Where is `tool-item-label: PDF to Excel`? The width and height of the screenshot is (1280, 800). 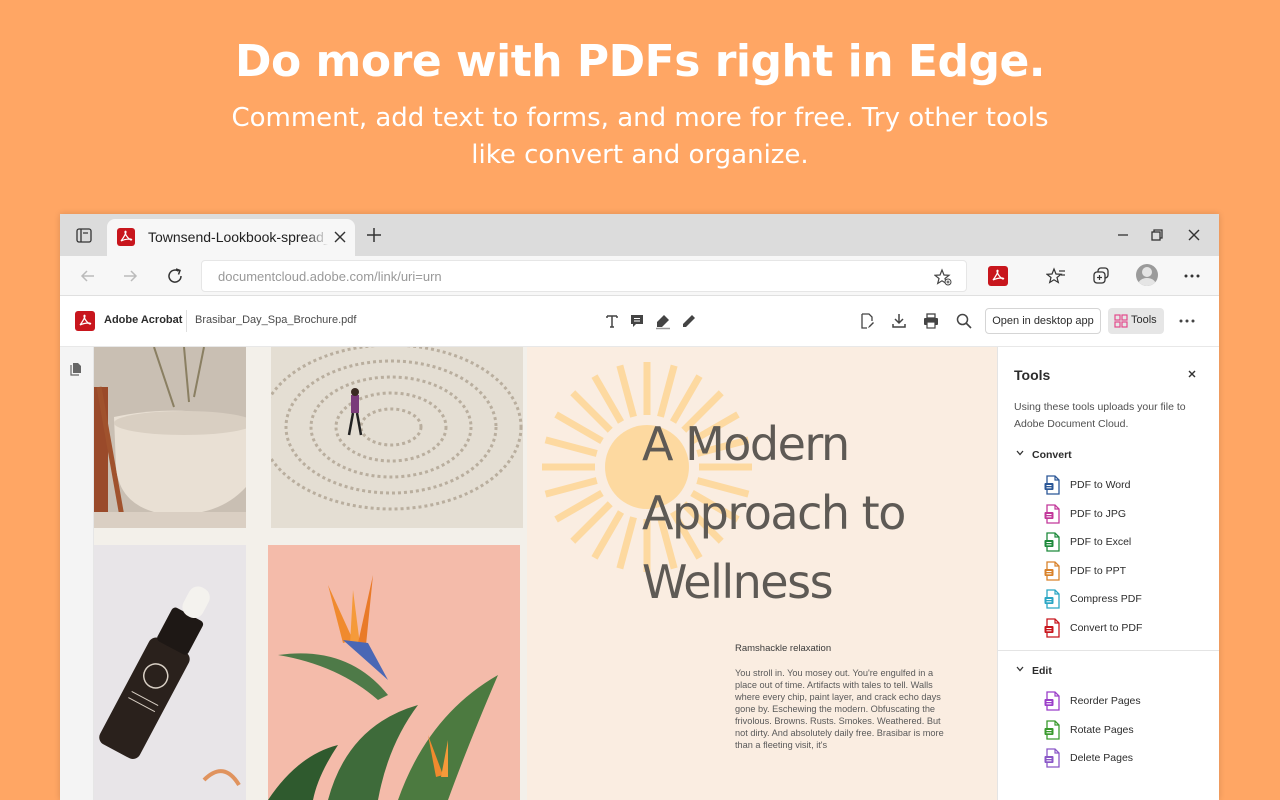 tool-item-label: PDF to Excel is located at coordinates (1101, 542).